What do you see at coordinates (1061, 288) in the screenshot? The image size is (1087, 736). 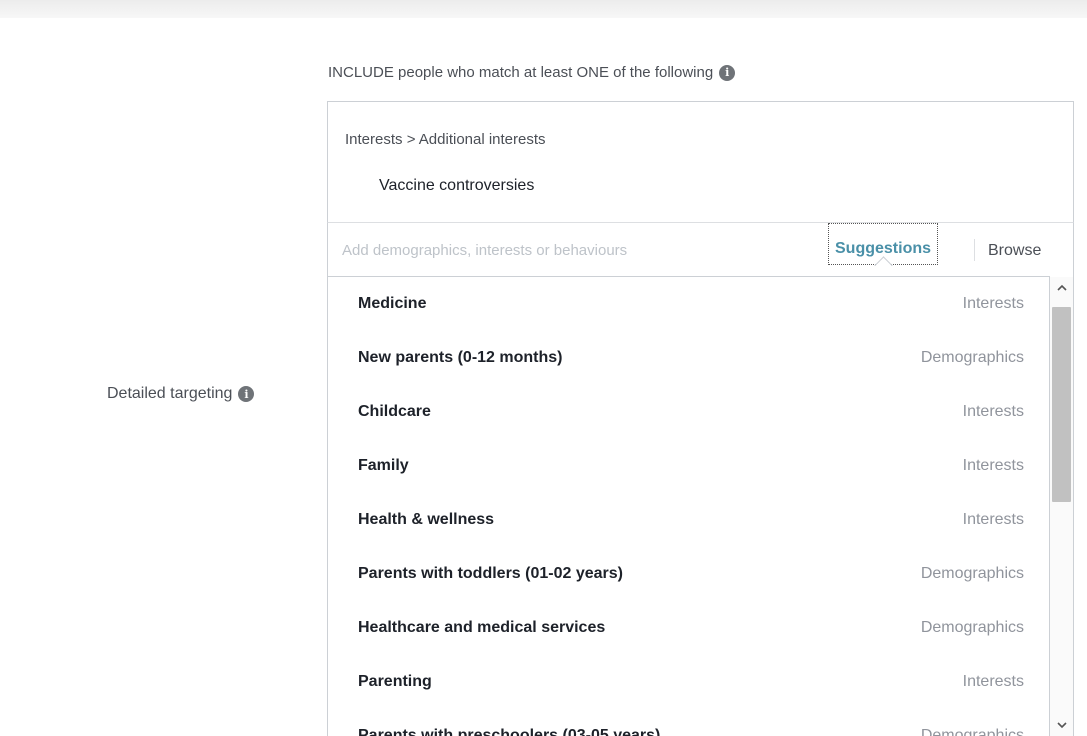 I see `chevron-up-icon` at bounding box center [1061, 288].